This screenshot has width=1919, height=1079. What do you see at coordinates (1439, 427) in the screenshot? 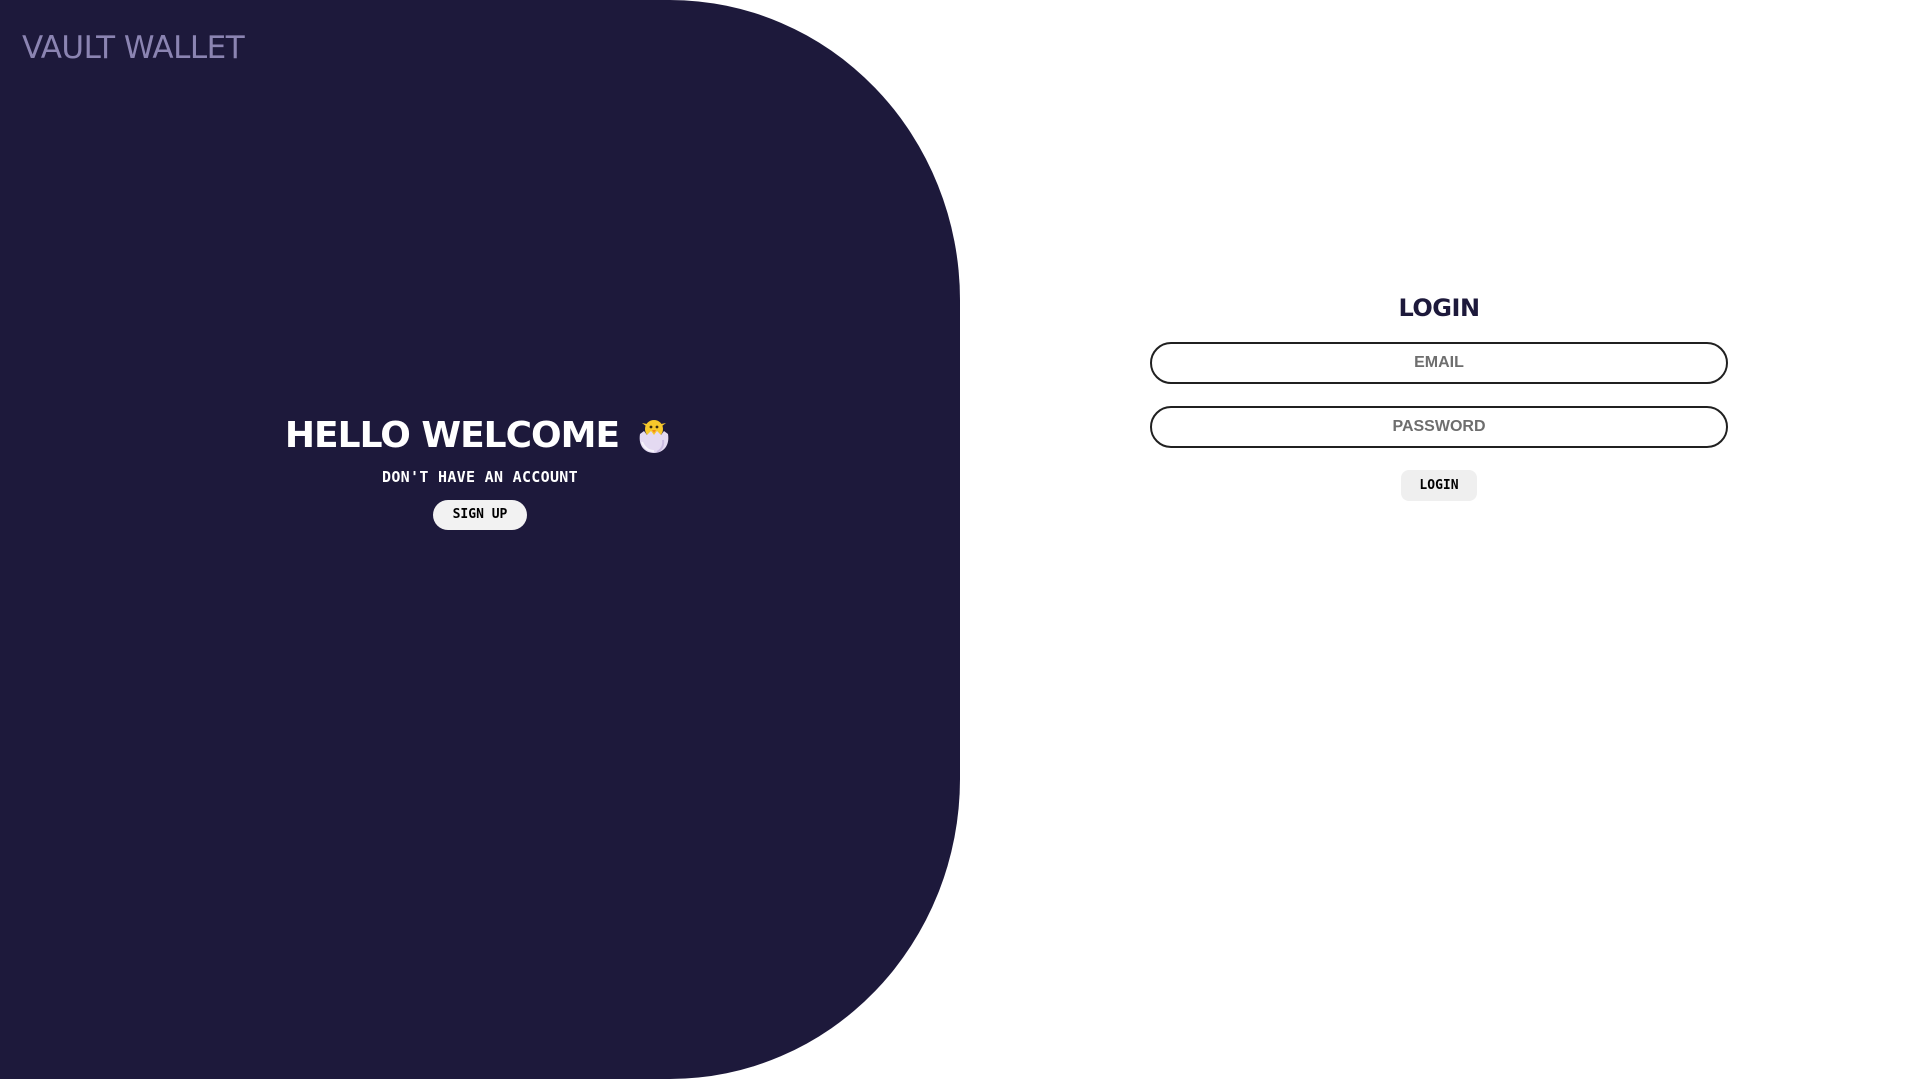
I see `password-field` at bounding box center [1439, 427].